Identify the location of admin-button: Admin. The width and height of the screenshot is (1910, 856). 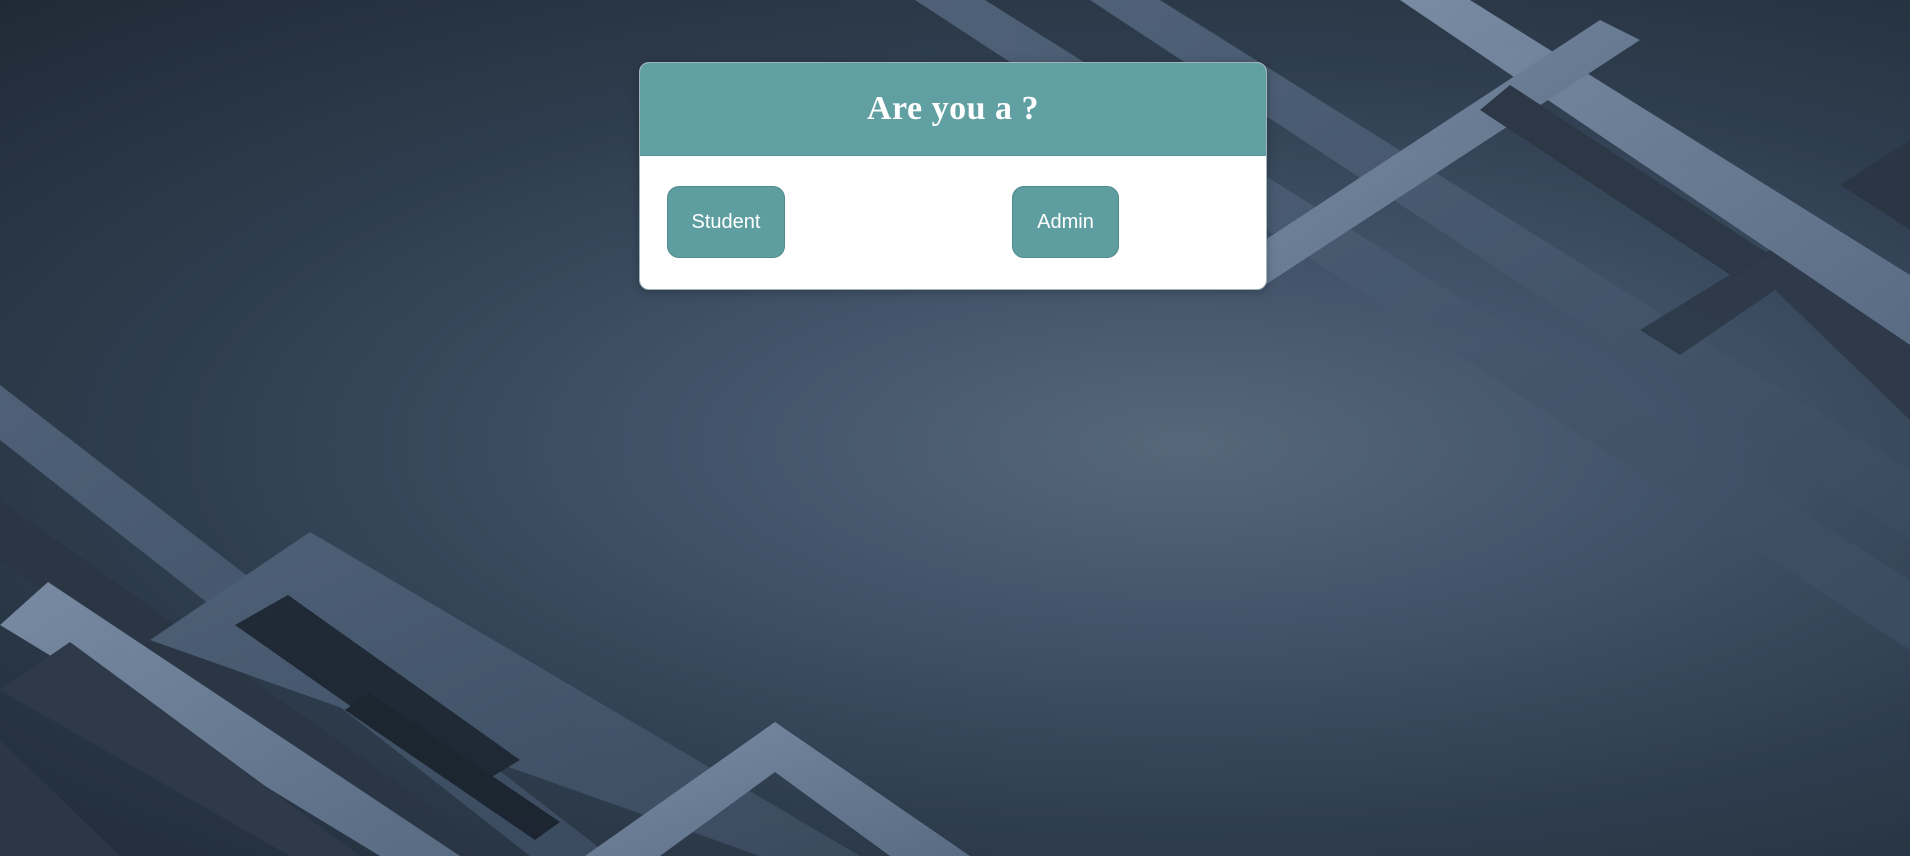
(1065, 222).